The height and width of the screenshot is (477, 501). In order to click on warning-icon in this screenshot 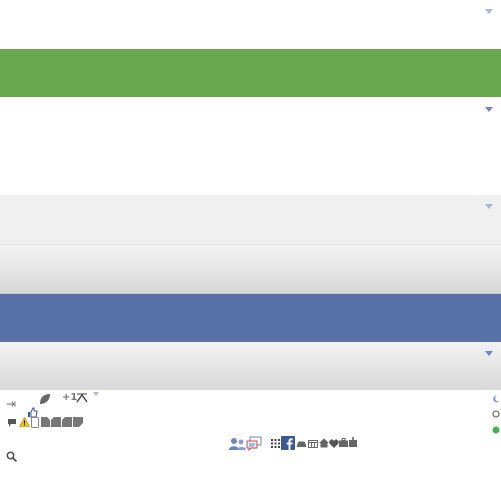, I will do `click(24, 422)`.